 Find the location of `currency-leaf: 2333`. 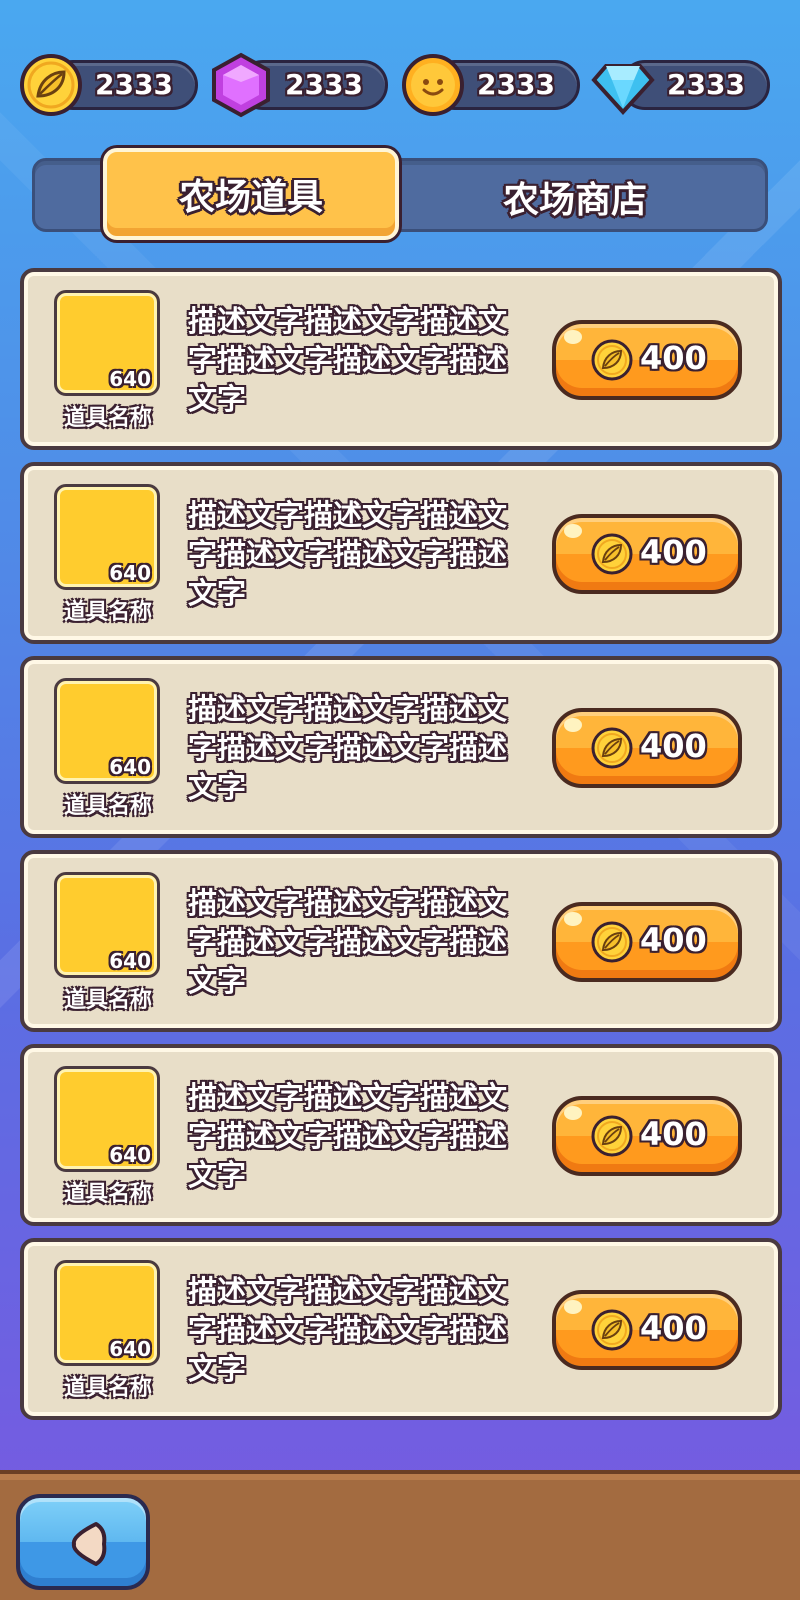

currency-leaf: 2333 is located at coordinates (108, 85).